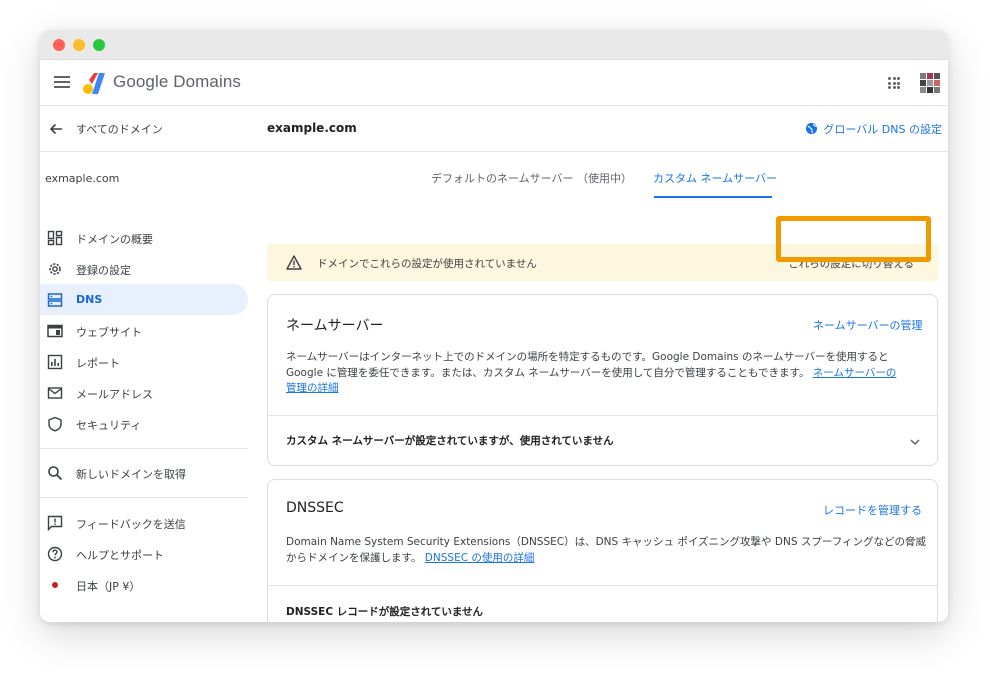 Image resolution: width=990 pixels, height=676 pixels. Describe the element at coordinates (930, 83) in the screenshot. I see `account-avatar-icon` at that location.